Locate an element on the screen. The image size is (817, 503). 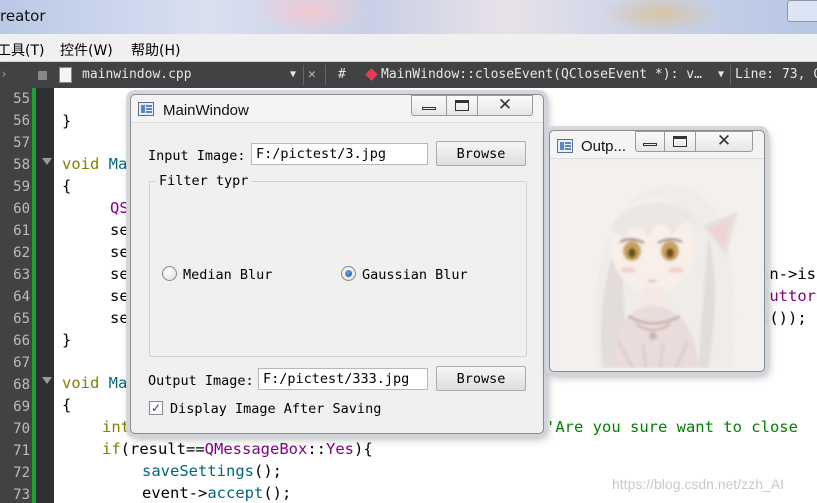
browse-input-button: Browse is located at coordinates (481, 153).